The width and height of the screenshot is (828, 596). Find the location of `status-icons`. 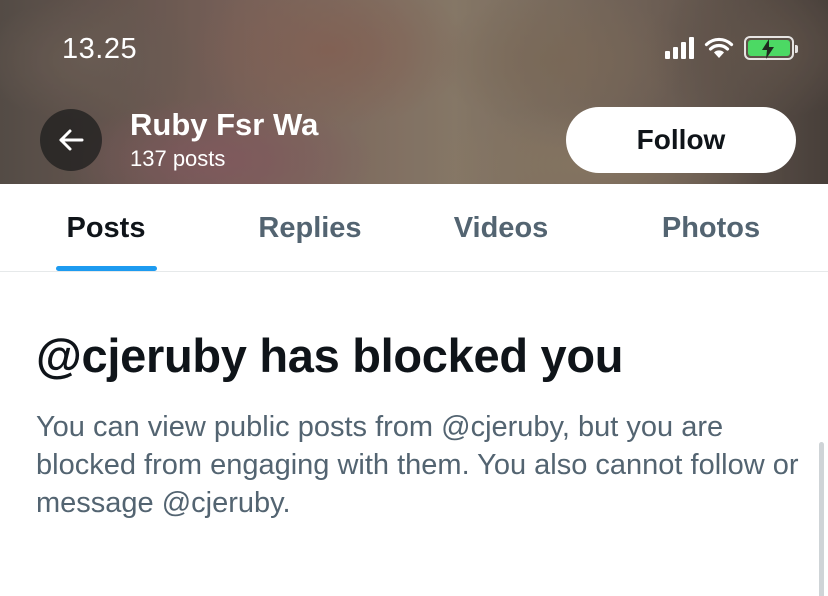

status-icons is located at coordinates (731, 48).